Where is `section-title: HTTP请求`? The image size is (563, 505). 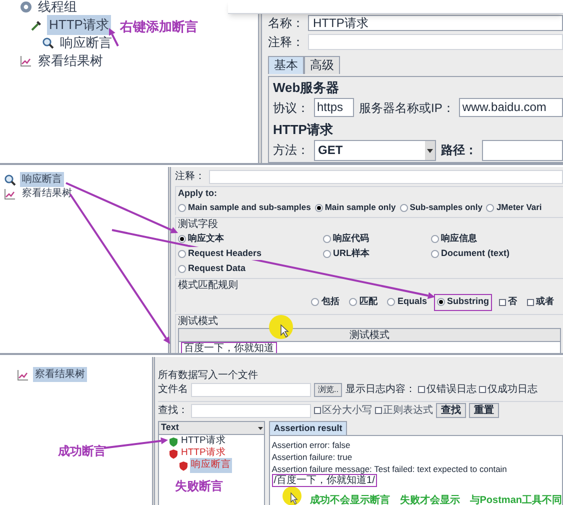 section-title: HTTP请求 is located at coordinates (303, 129).